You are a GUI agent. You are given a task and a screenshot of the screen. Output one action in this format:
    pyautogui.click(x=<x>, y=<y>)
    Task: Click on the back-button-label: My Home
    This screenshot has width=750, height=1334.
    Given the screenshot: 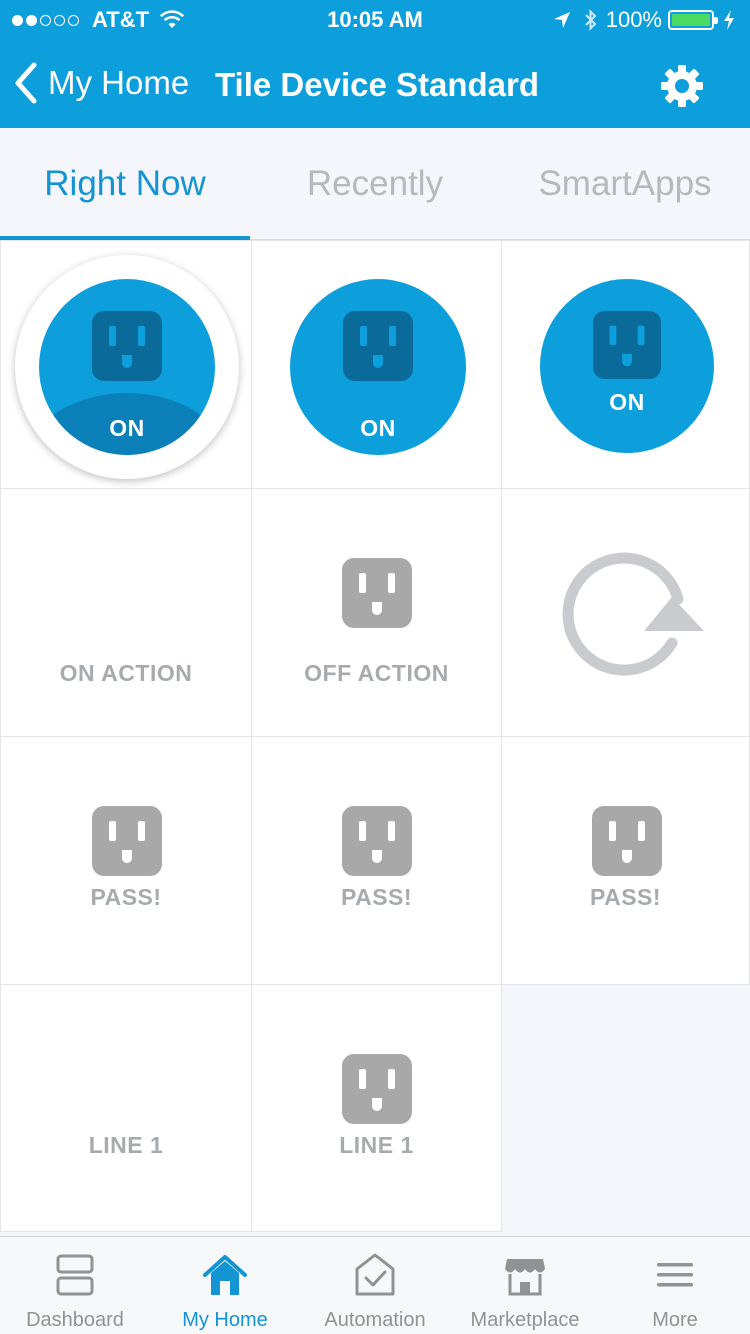 What is the action you would take?
    pyautogui.click(x=119, y=82)
    